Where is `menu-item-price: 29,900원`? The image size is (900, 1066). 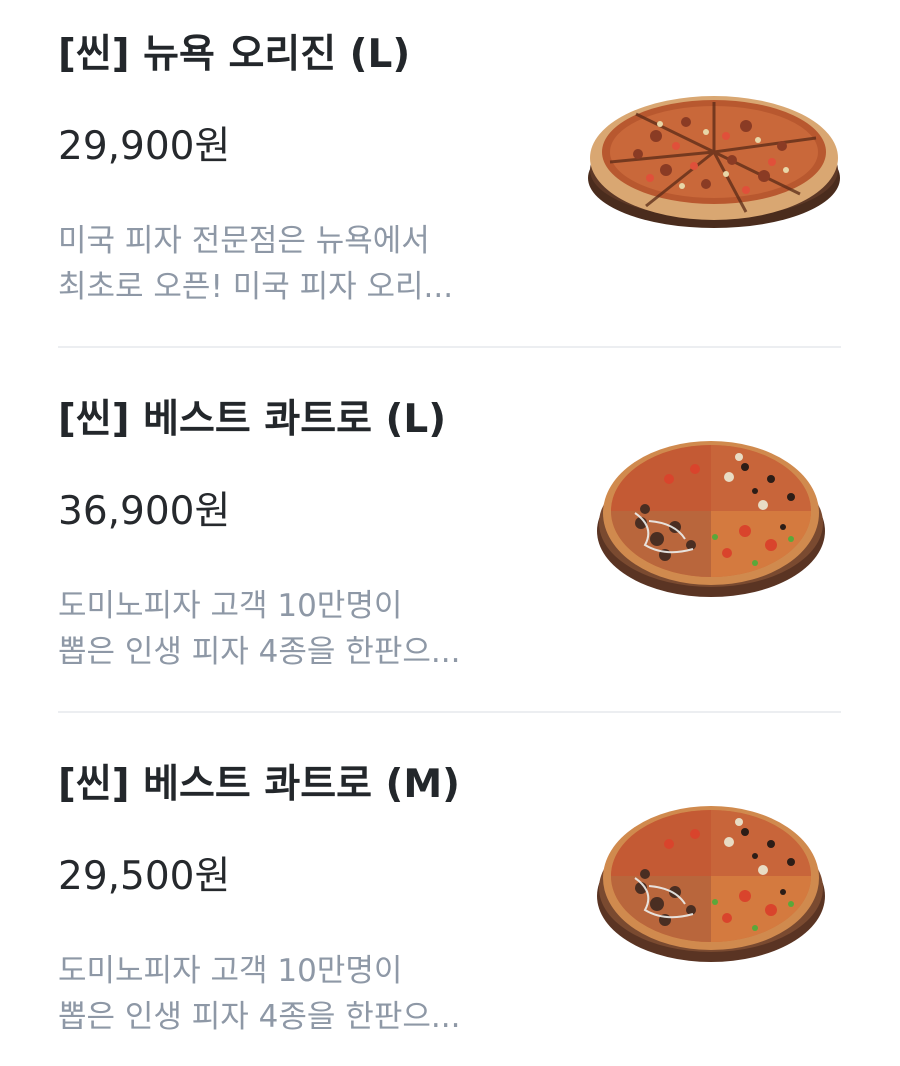 menu-item-price: 29,900원 is located at coordinates (144, 146).